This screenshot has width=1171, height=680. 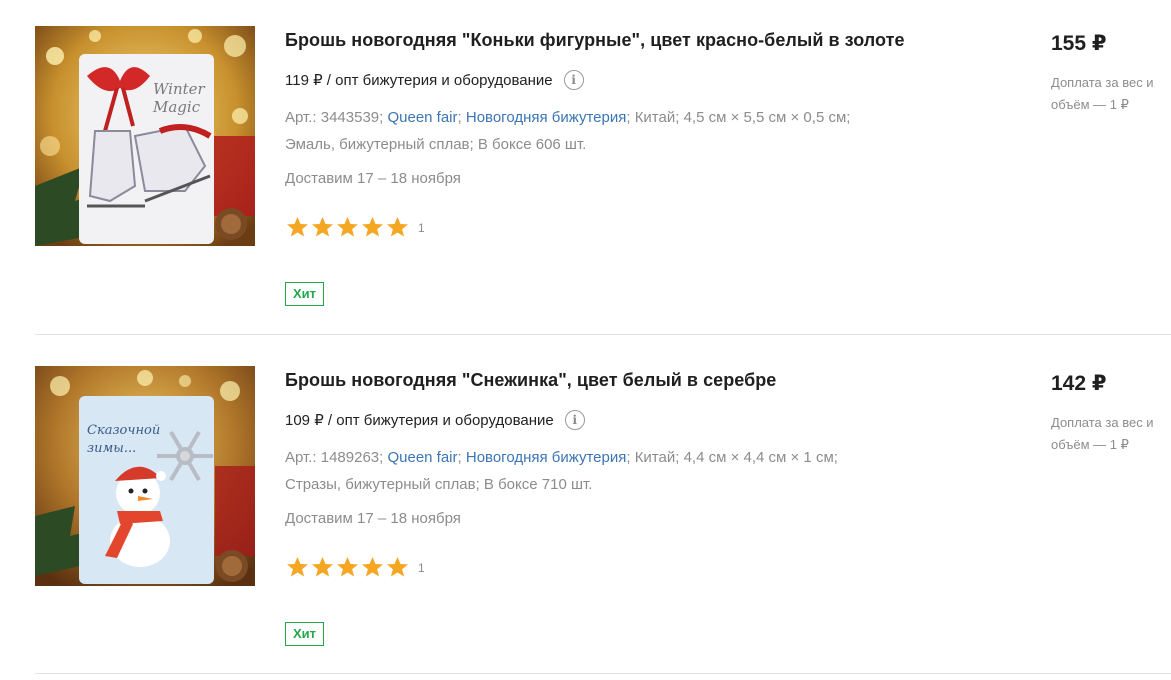 What do you see at coordinates (760, 457) in the screenshot?
I see `size: 4,4 см × 4,4 см × 1 см;` at bounding box center [760, 457].